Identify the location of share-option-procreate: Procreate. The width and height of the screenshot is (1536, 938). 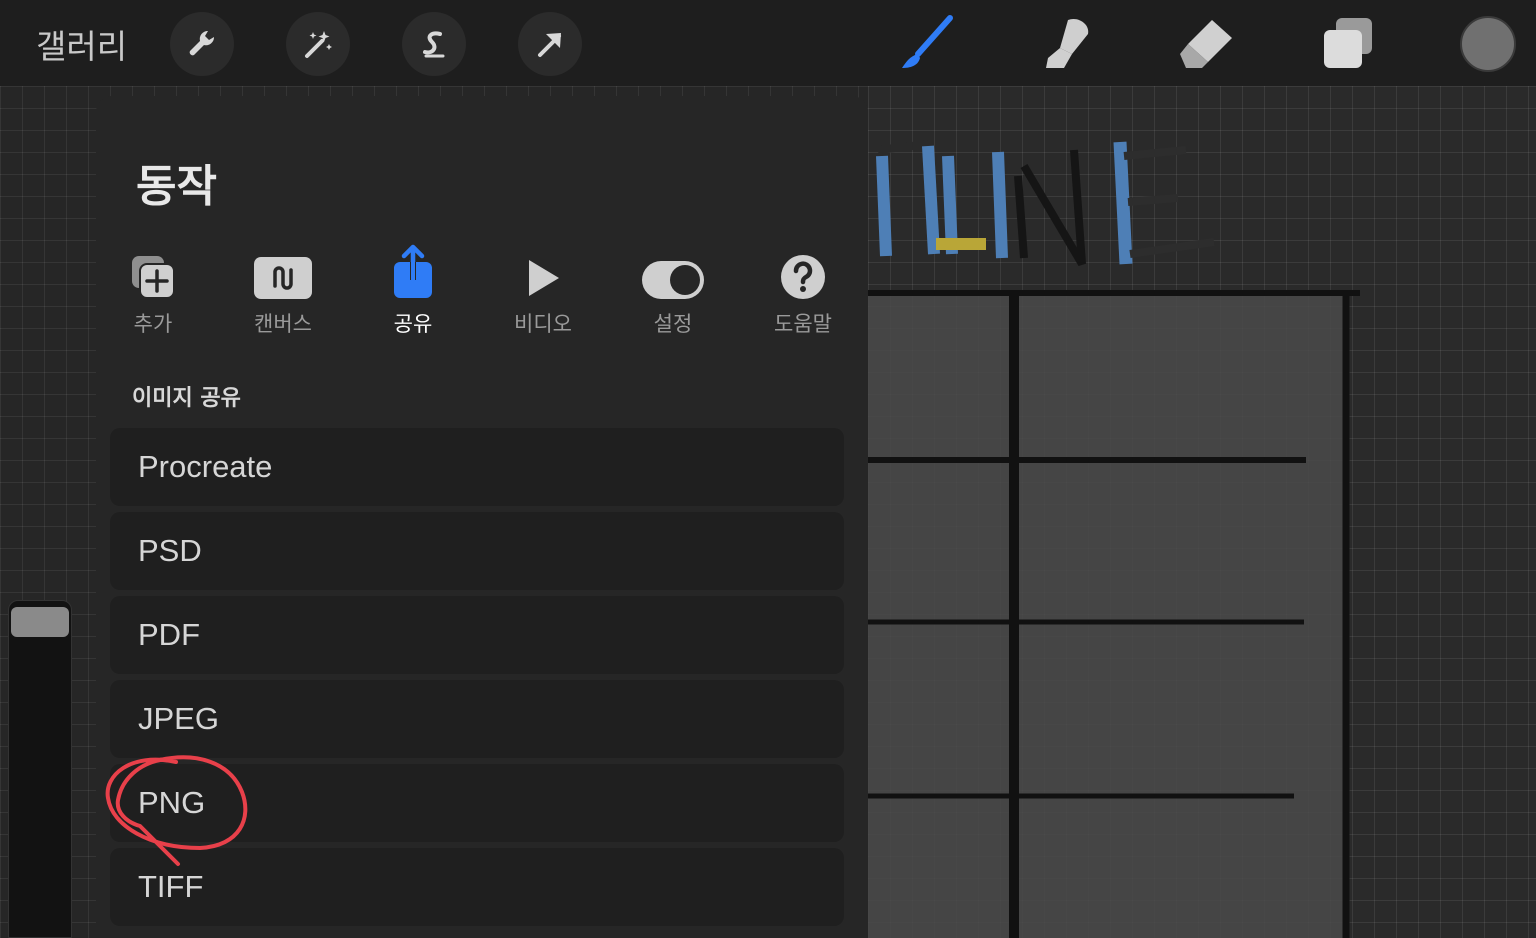
(477, 467).